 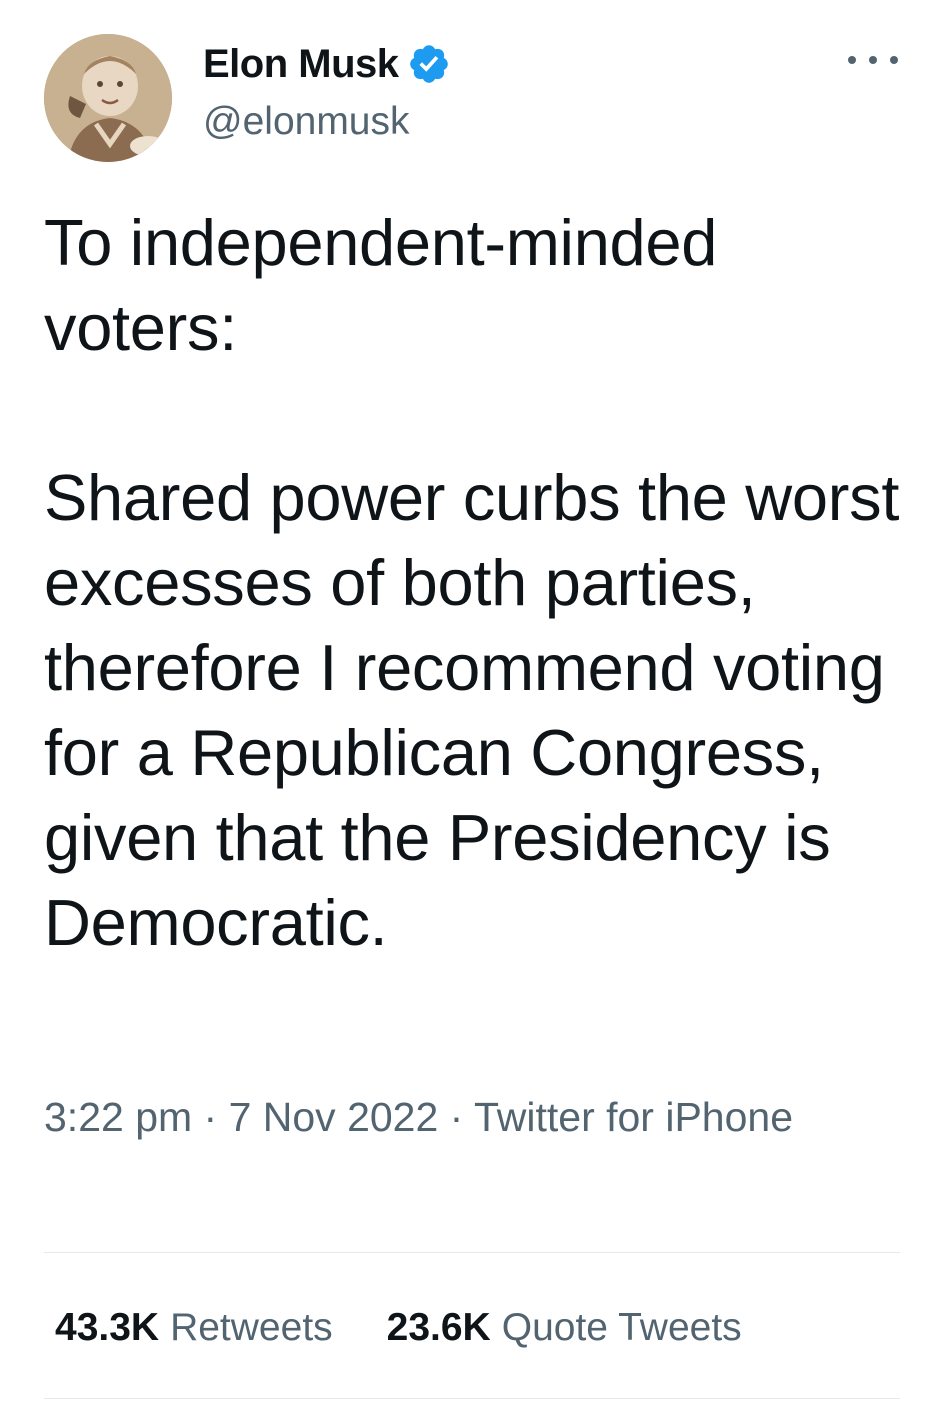 I want to click on author-display-name: Elon Musk, so click(x=301, y=64).